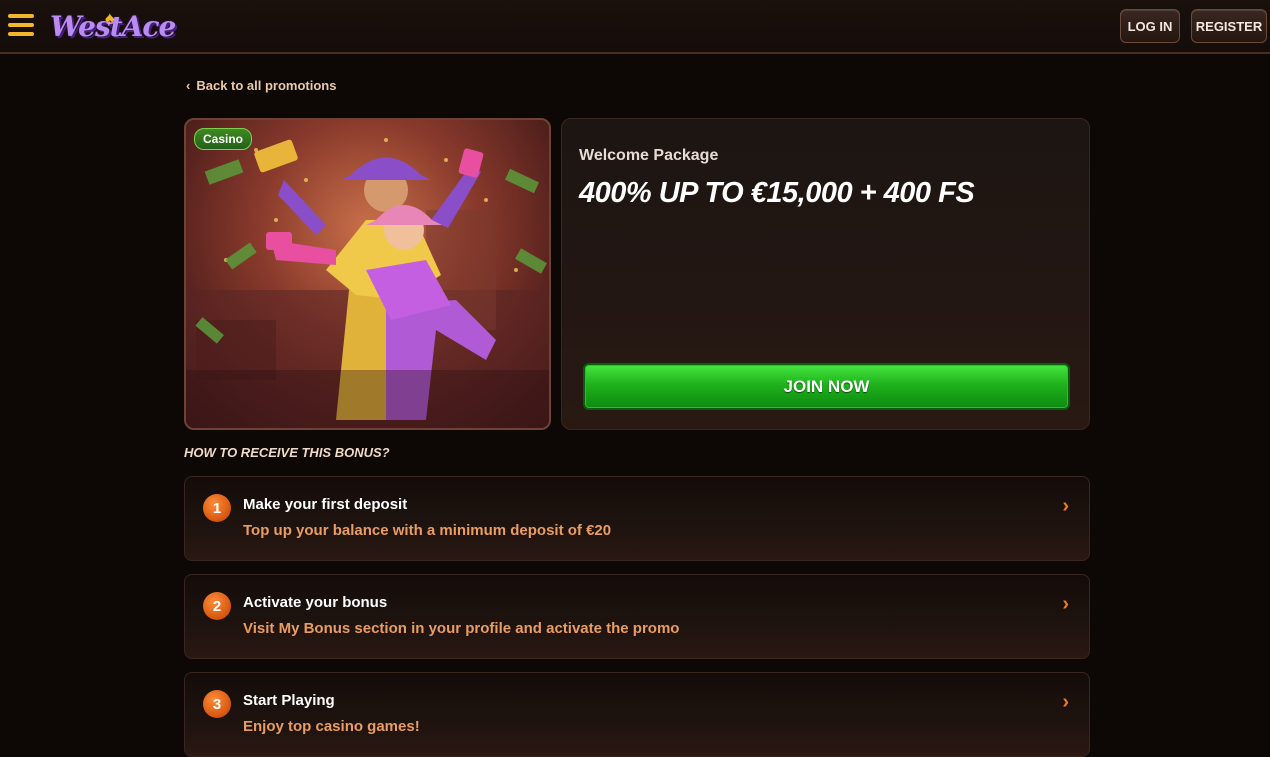 The height and width of the screenshot is (757, 1270). Describe the element at coordinates (21, 26) in the screenshot. I see `hamburger-menu-icon` at that location.